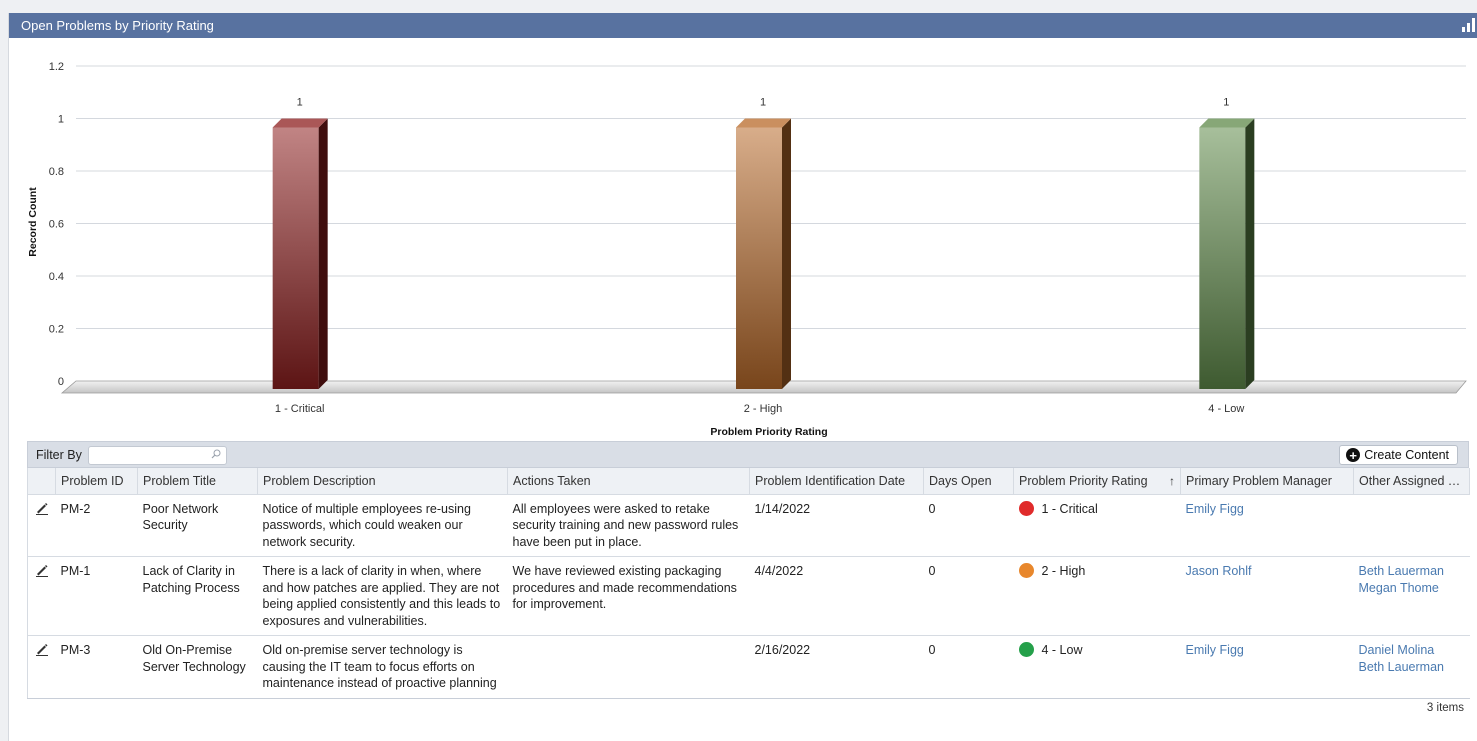  I want to click on bar-2-high, so click(763, 254).